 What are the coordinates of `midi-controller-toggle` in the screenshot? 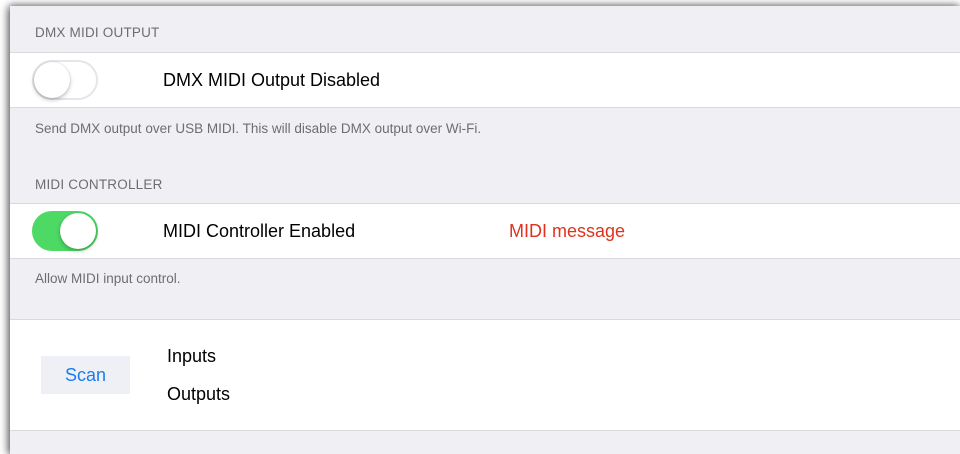 It's located at (65, 231).